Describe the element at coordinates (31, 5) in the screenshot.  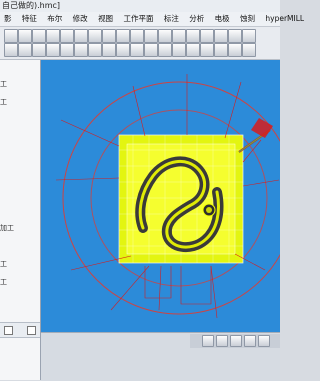
I see `window-title: 自己做的).hmc]` at that location.